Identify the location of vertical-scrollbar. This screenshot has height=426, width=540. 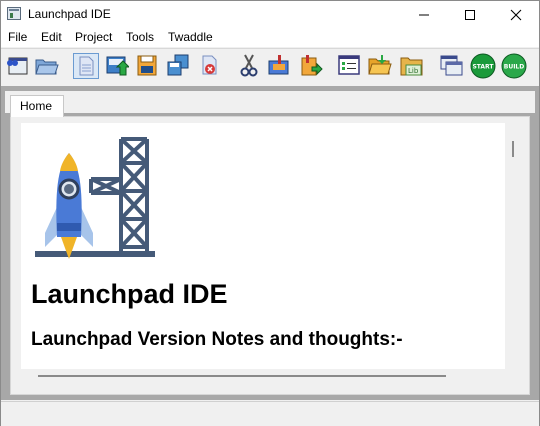
(513, 246).